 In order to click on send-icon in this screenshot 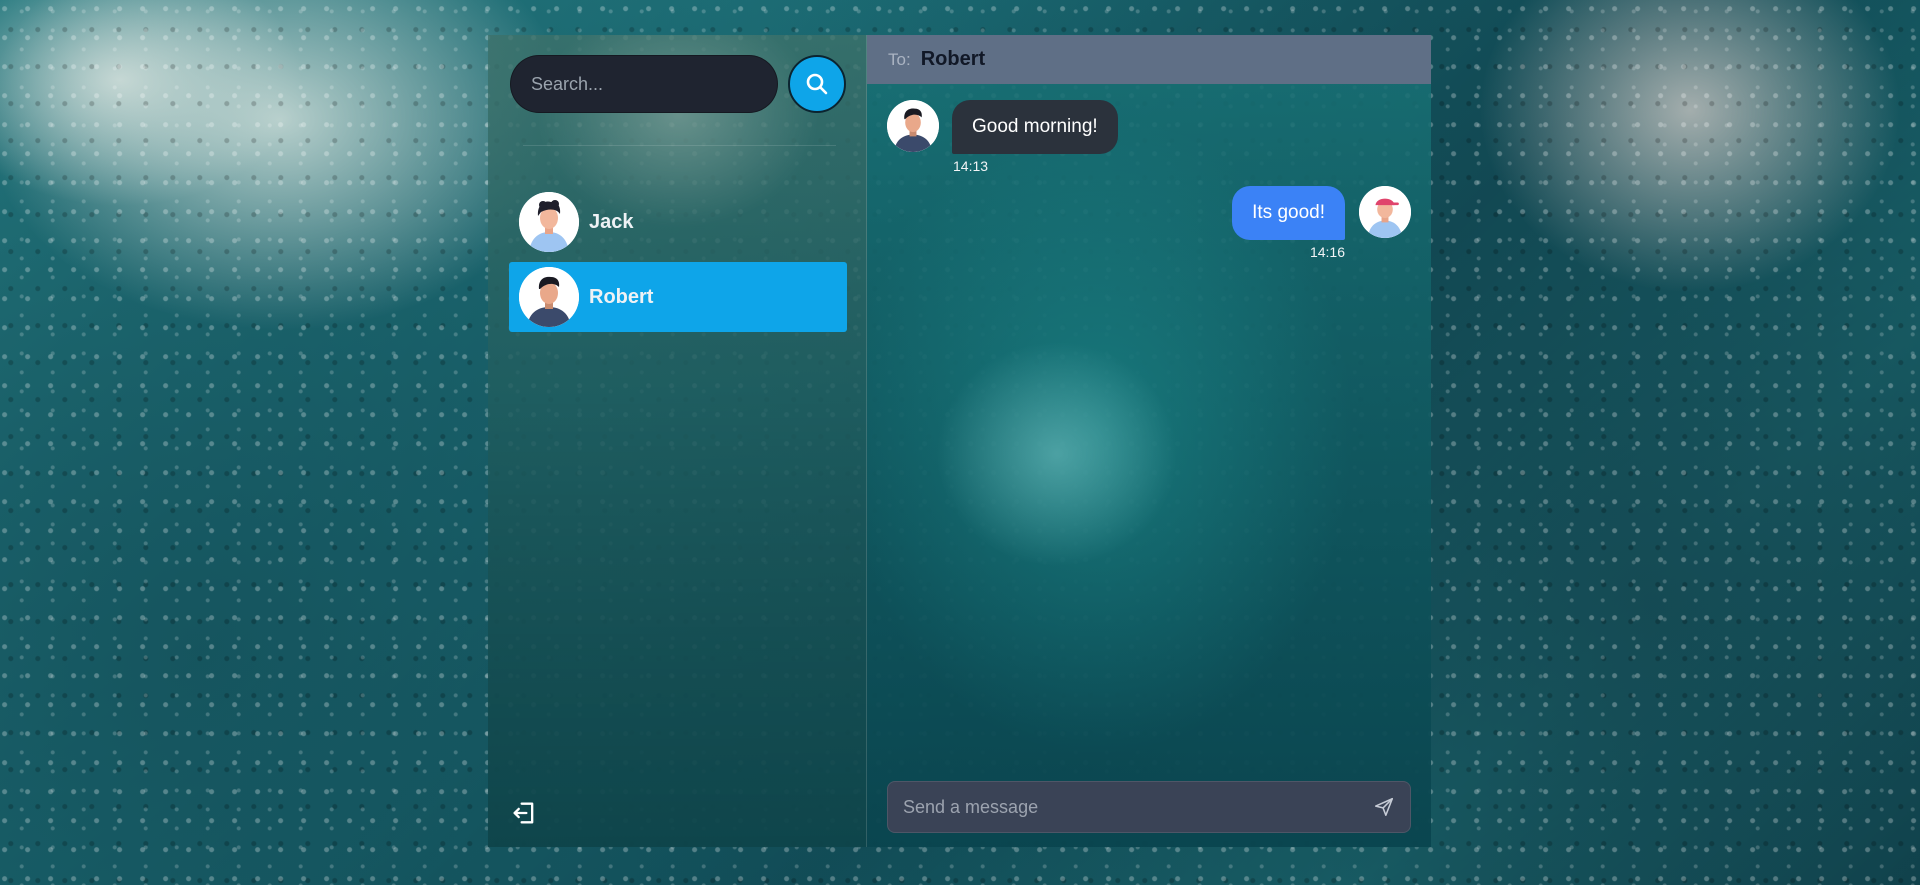, I will do `click(1384, 807)`.